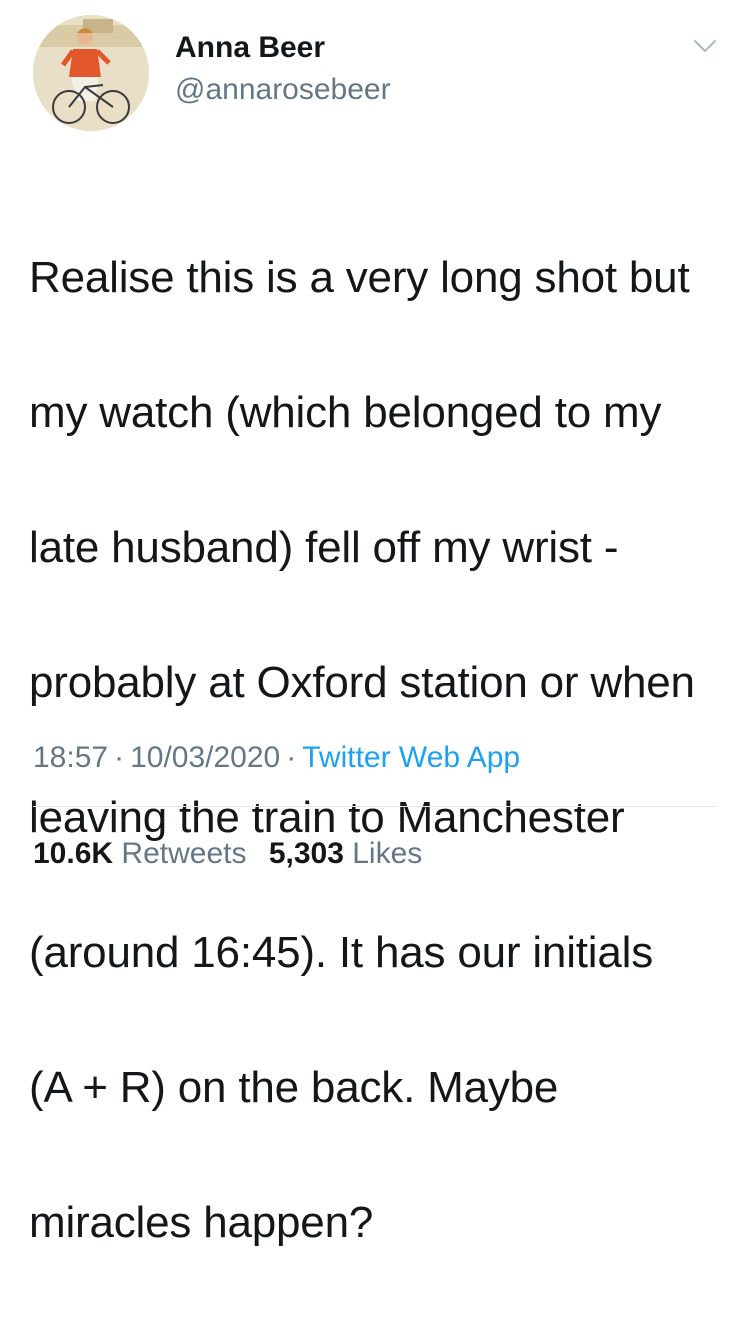 Image resolution: width=750 pixels, height=1324 pixels. Describe the element at coordinates (184, 853) in the screenshot. I see `retweets-label: Retweets` at that location.